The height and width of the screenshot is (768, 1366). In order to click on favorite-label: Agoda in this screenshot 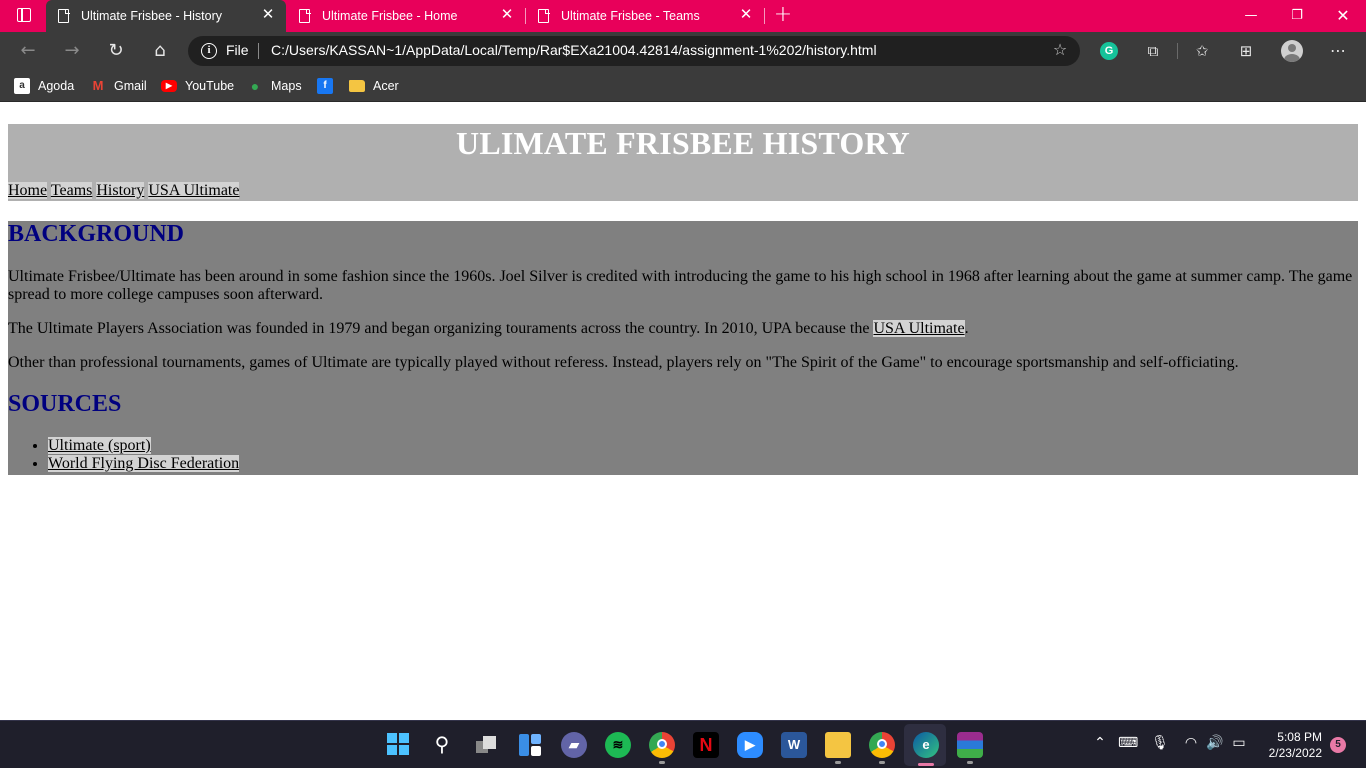, I will do `click(56, 86)`.